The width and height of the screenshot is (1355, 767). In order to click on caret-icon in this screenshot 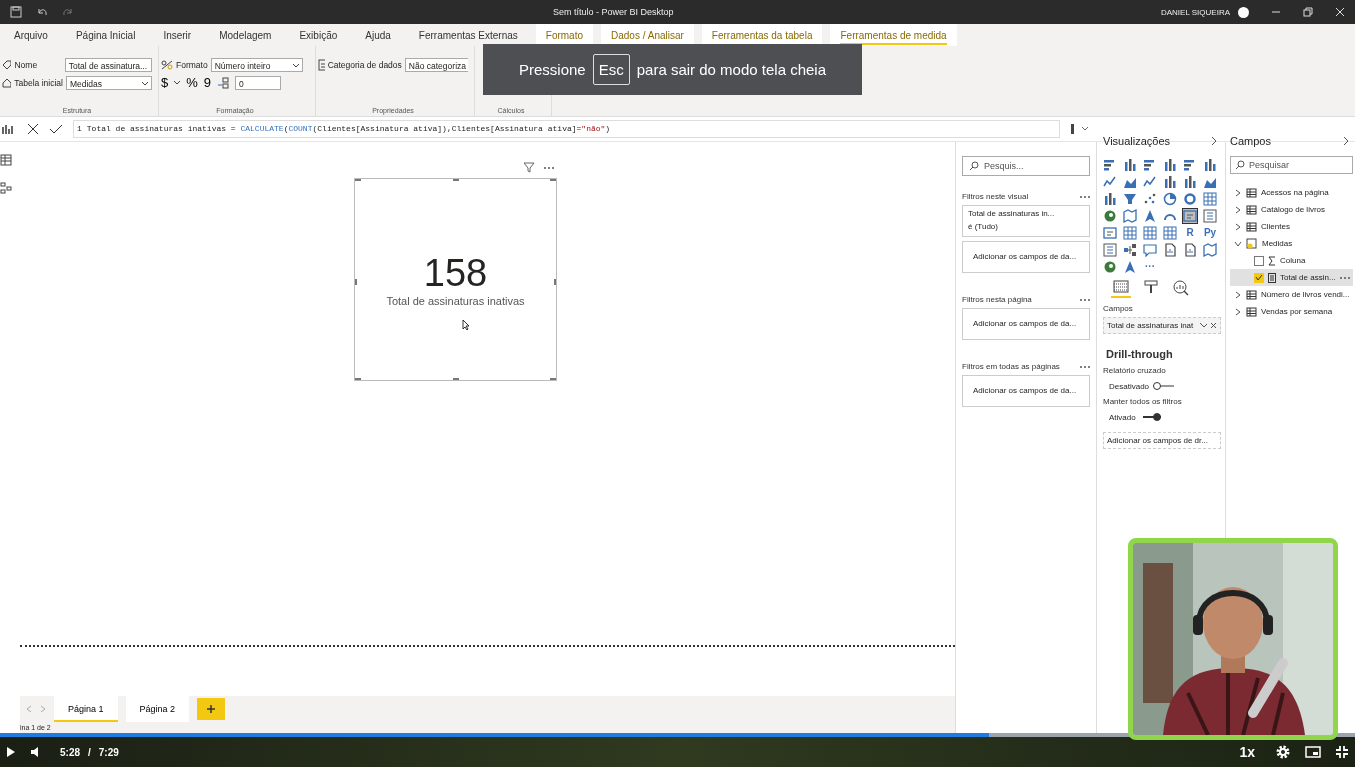, I will do `click(1203, 325)`.